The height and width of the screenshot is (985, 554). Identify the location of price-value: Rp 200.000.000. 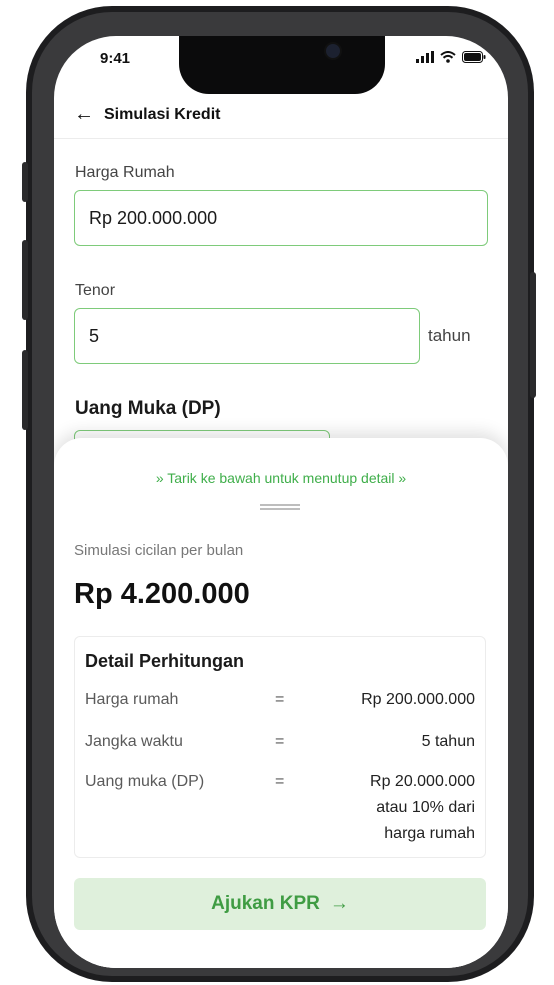
(153, 217).